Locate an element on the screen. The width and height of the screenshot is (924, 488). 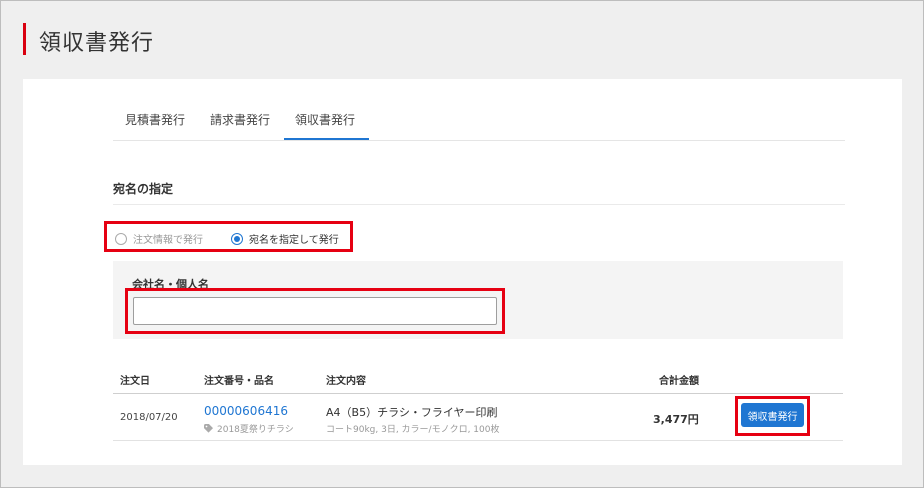
name-panel: 会社名・個人名 is located at coordinates (478, 300).